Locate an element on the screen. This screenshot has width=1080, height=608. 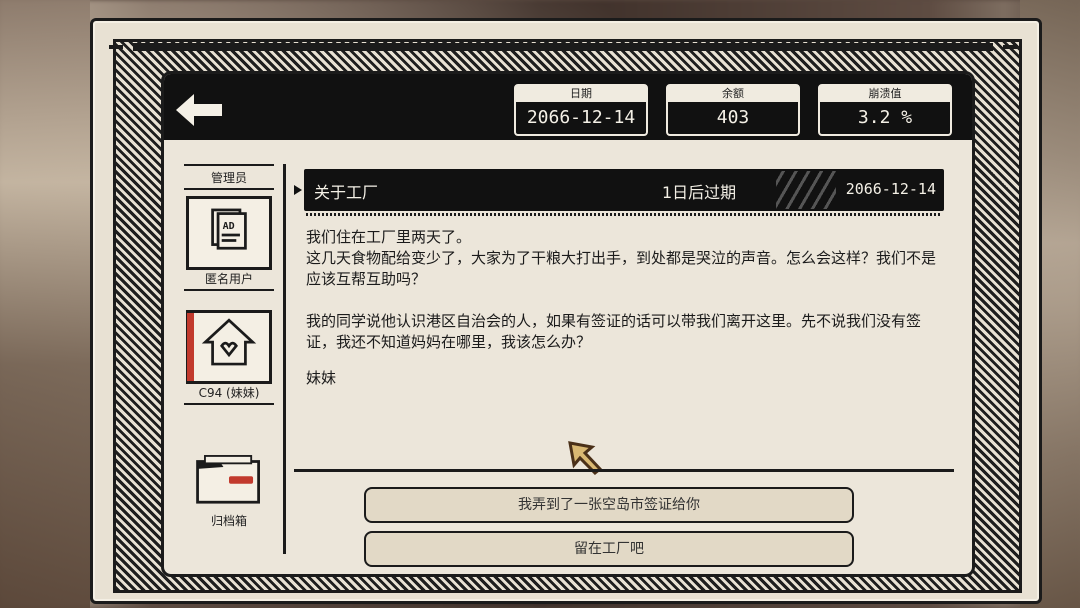
date-stat-value: 2066-12-14 is located at coordinates (581, 117).